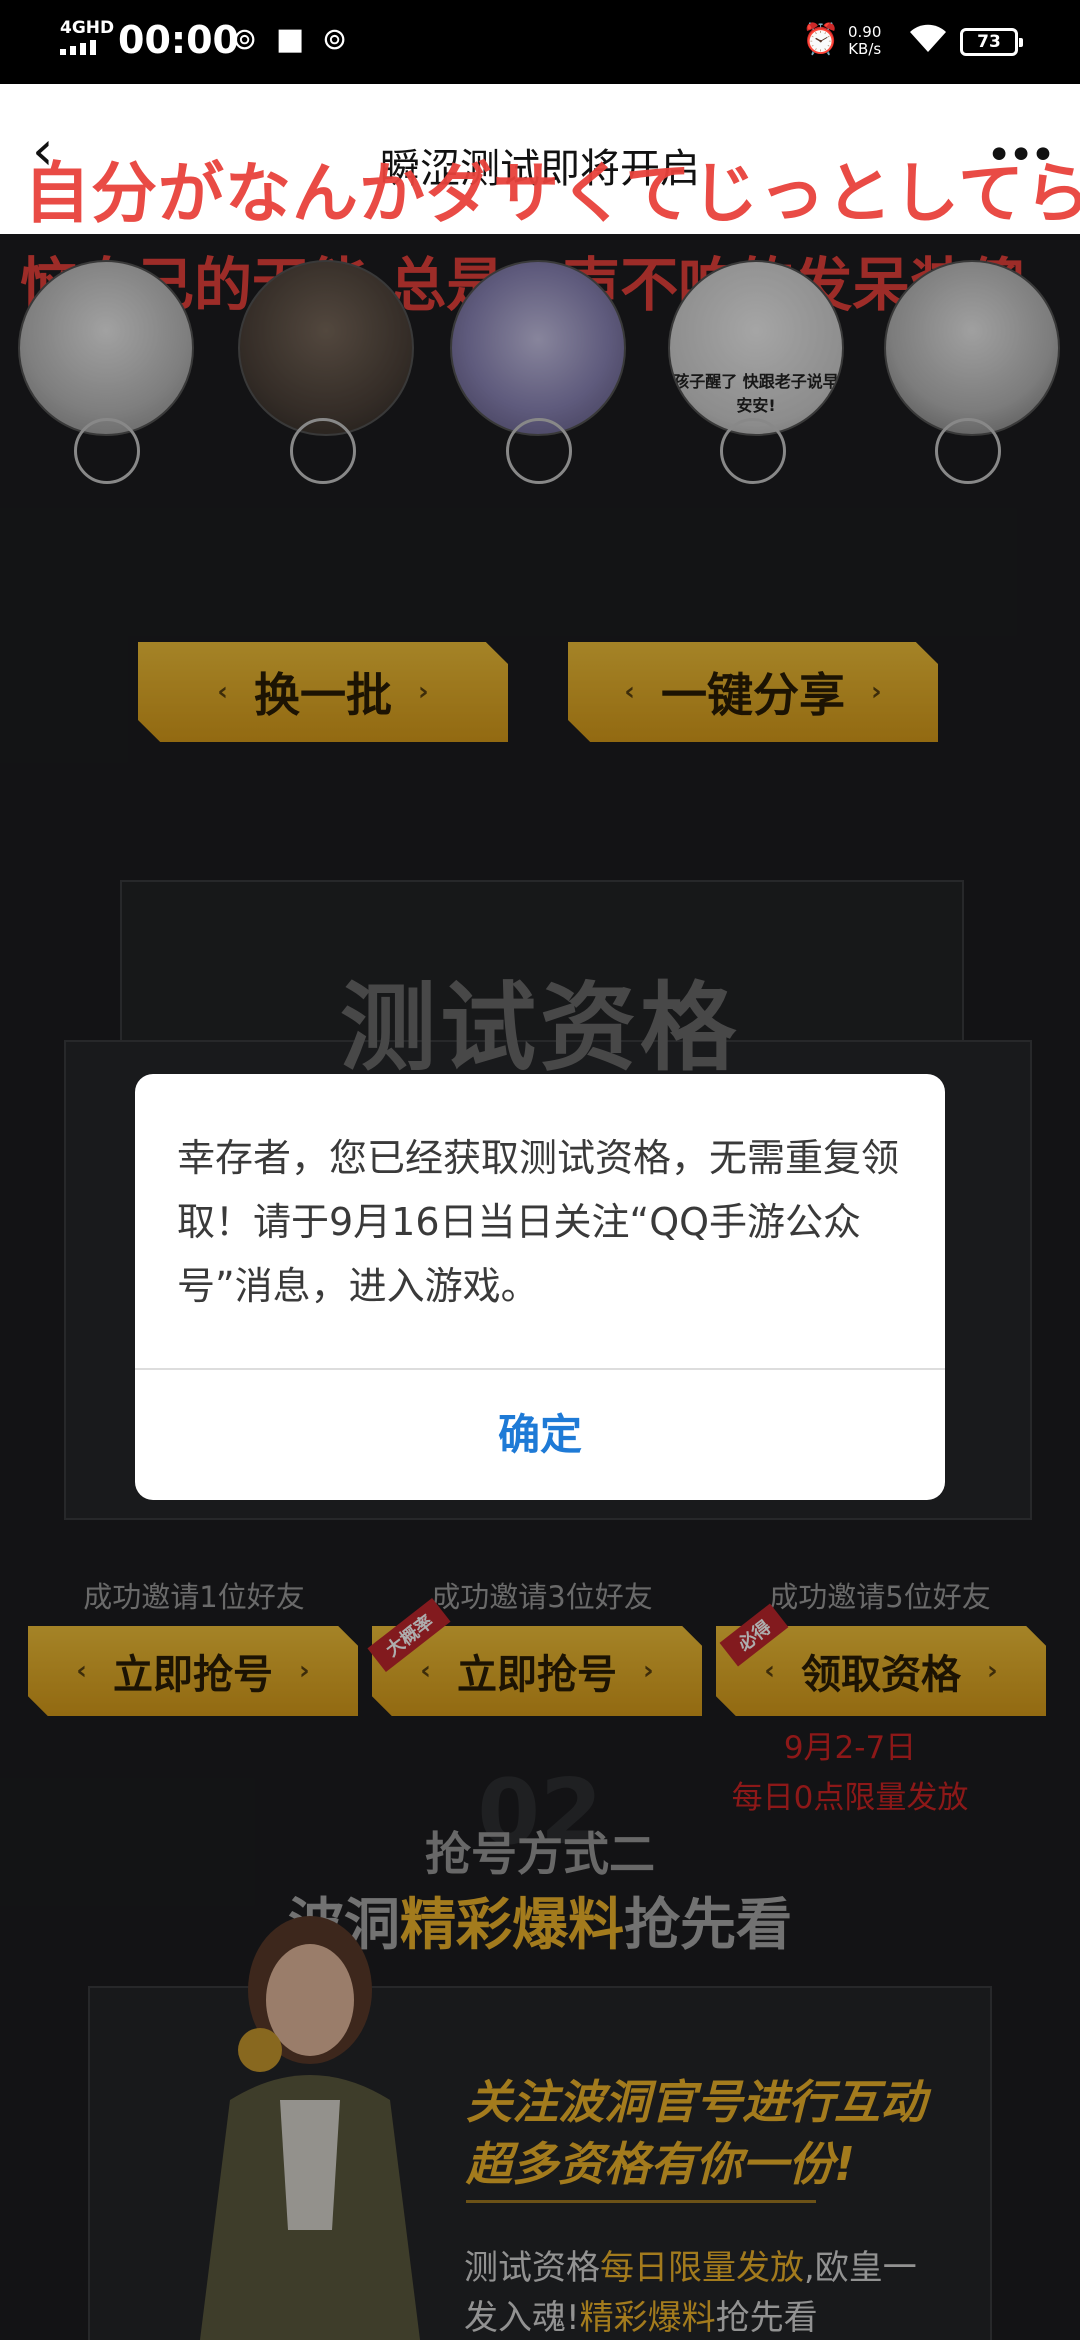  I want to click on status-bar: 4GHD 00:00 ⊚ ■ ⊚ ⏰ 0.90 KB/s 73, so click(540, 42).